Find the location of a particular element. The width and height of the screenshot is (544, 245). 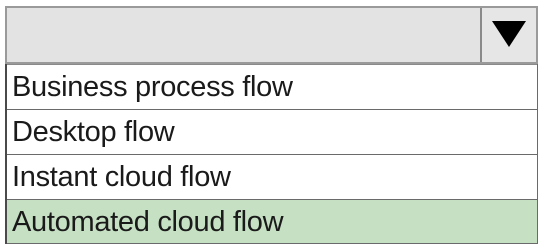

dropdown-arrow-button is located at coordinates (508, 35).